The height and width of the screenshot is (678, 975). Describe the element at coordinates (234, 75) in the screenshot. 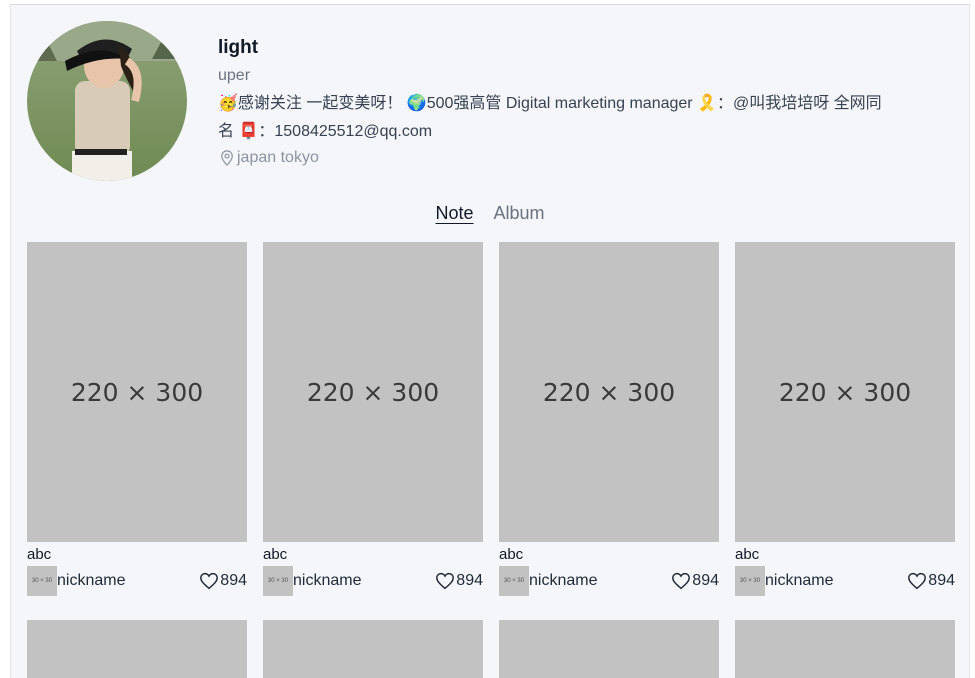

I see `profile-role: uper` at that location.